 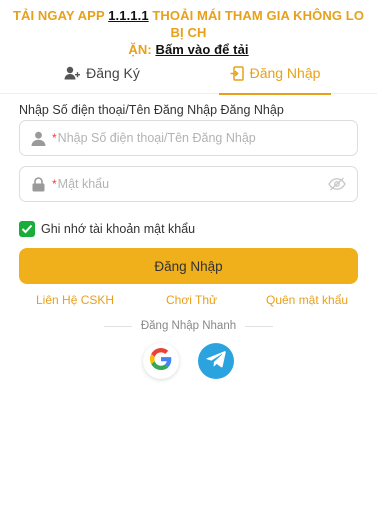 What do you see at coordinates (118, 229) in the screenshot?
I see `remember-label: Ghi nhớ tài khoản mật khẩu` at bounding box center [118, 229].